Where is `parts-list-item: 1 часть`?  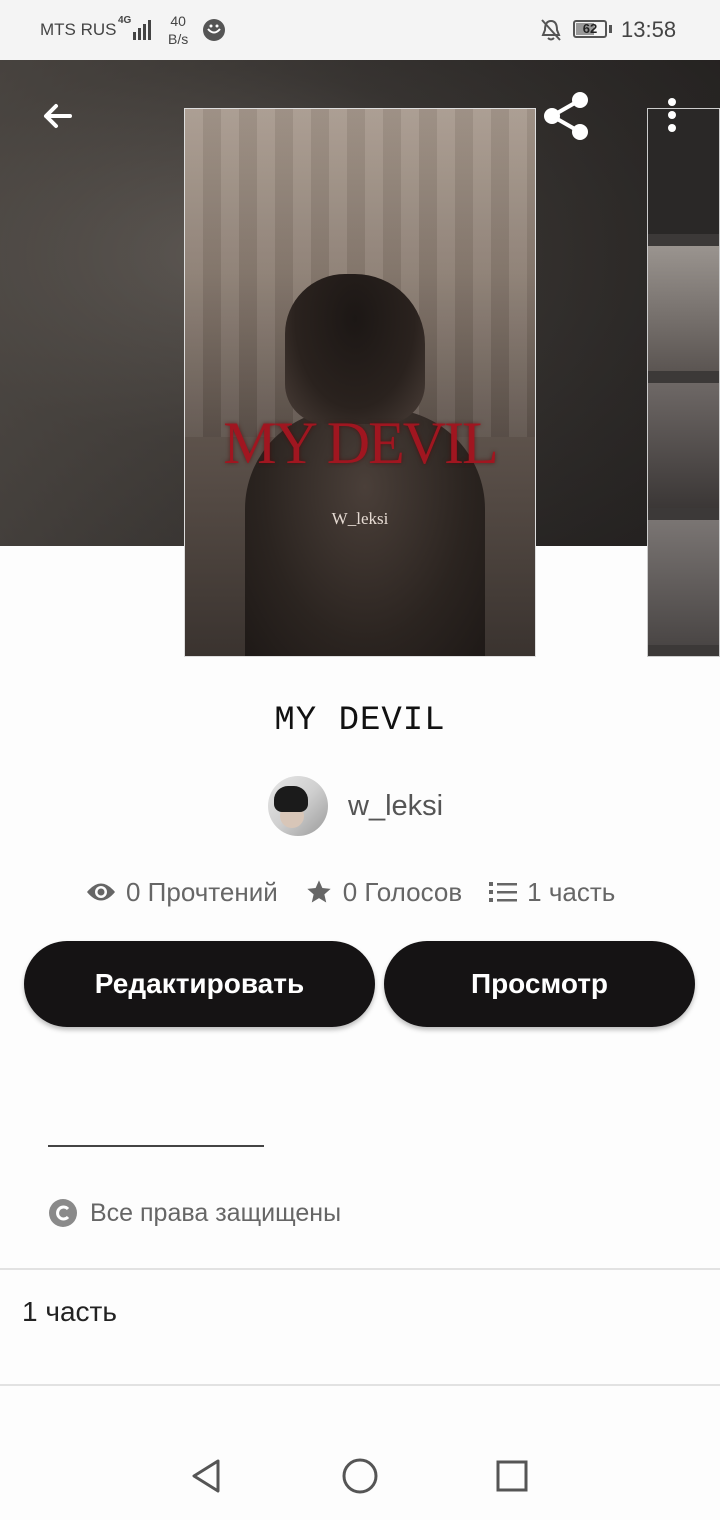 parts-list-item: 1 часть is located at coordinates (69, 1312).